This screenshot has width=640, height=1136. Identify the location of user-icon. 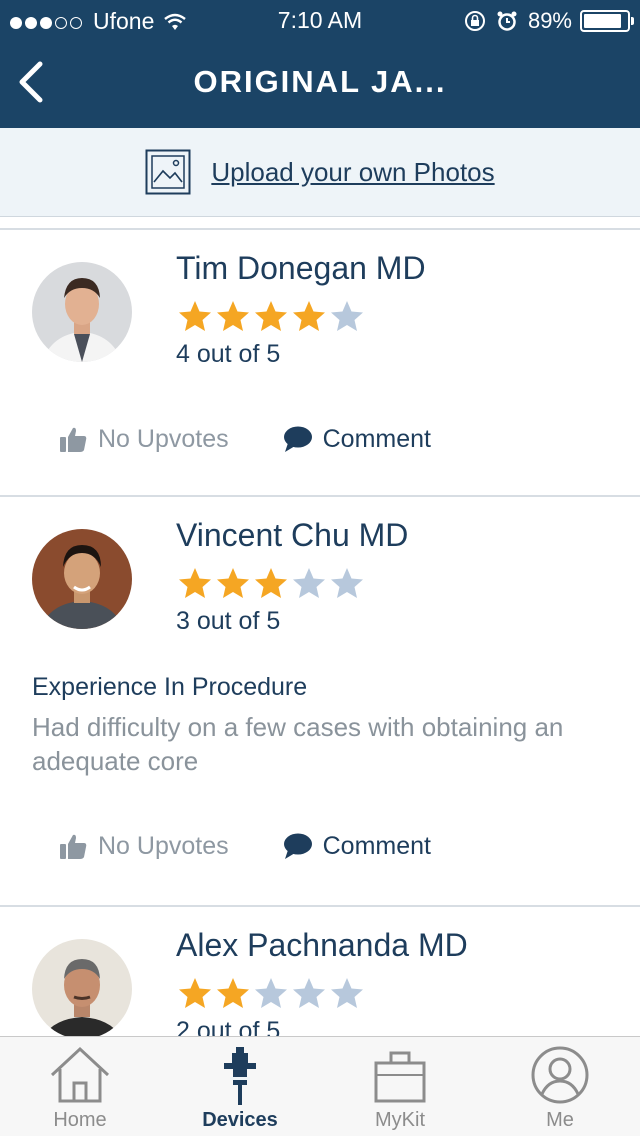
(560, 1075).